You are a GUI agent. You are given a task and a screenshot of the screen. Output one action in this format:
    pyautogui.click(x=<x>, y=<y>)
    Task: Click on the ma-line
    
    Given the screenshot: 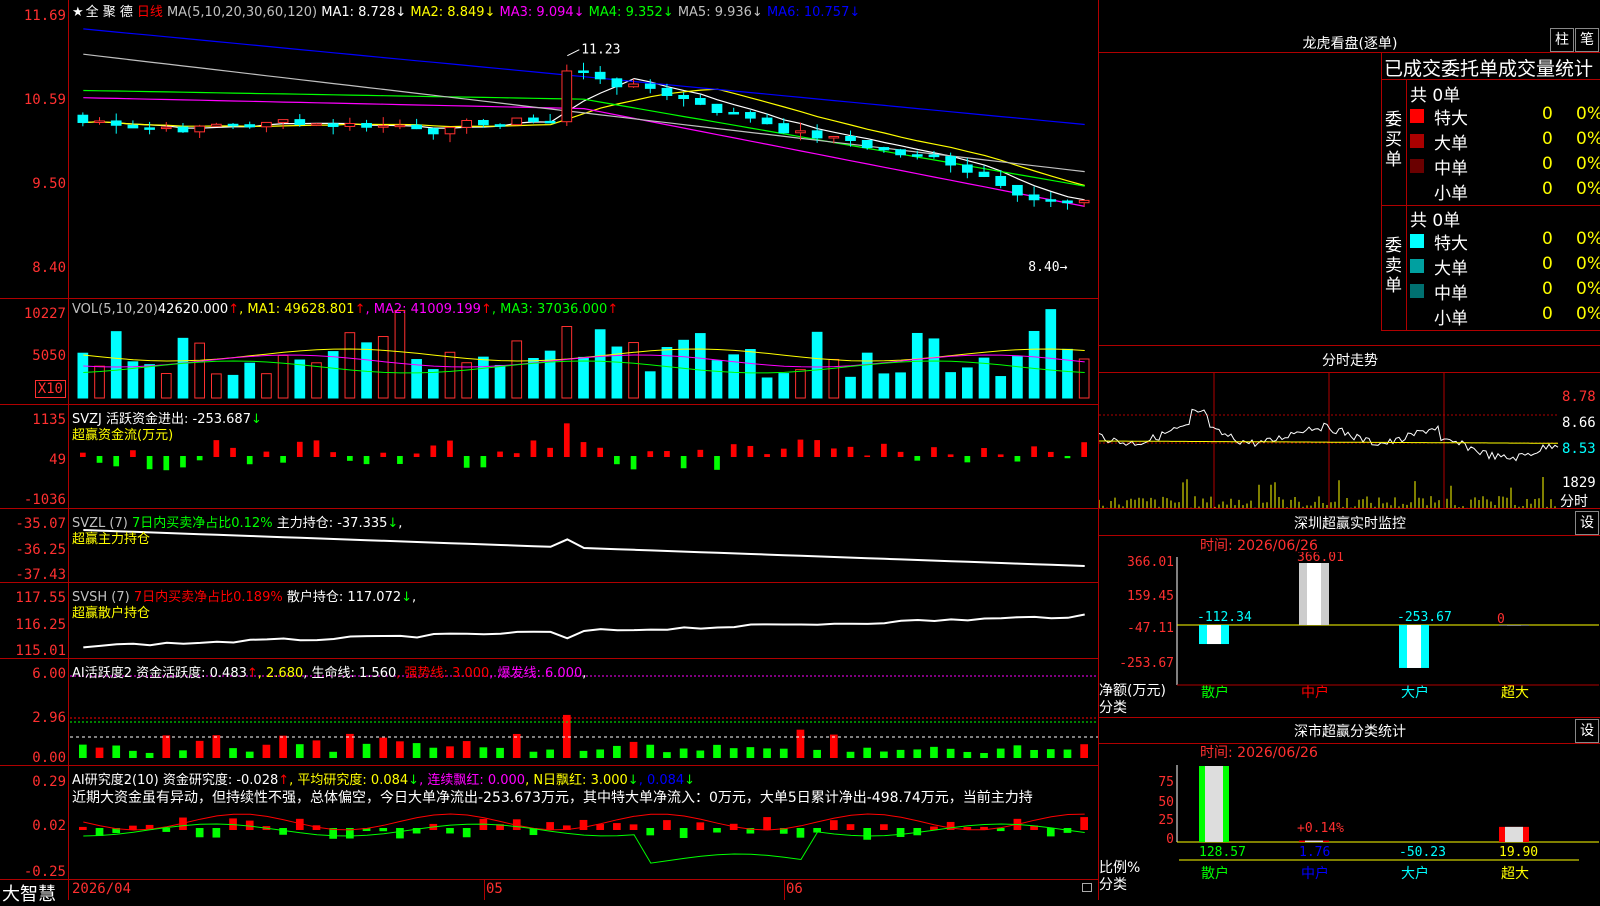 What is the action you would take?
    pyautogui.click(x=584, y=137)
    